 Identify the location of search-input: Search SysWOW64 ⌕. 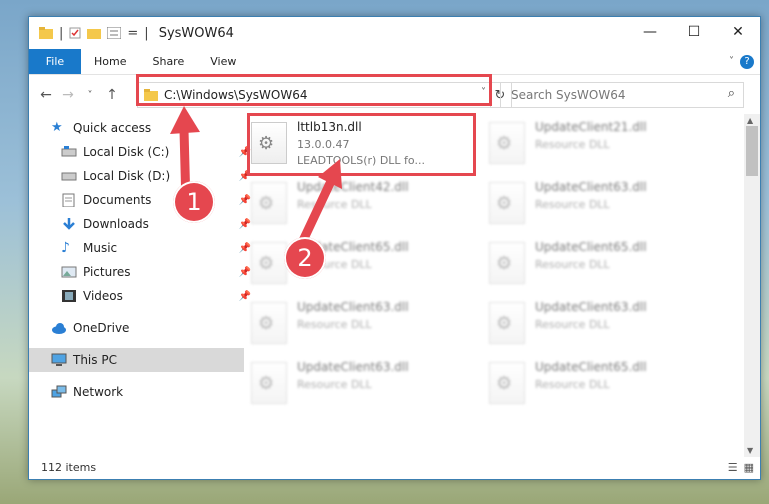
(622, 95).